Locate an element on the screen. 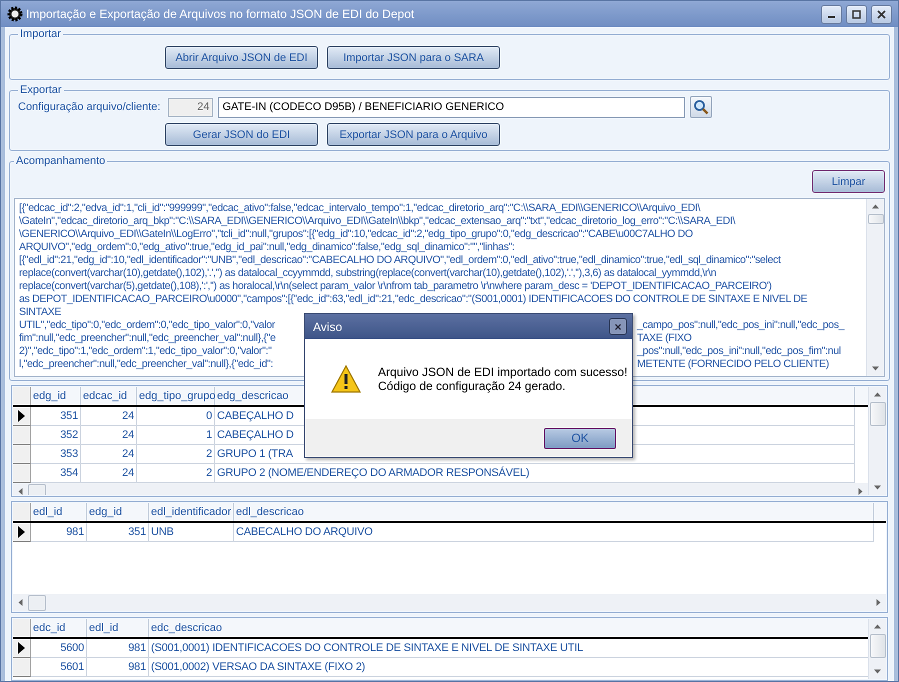 This screenshot has width=899, height=682. table-cell: 1 is located at coordinates (176, 435).